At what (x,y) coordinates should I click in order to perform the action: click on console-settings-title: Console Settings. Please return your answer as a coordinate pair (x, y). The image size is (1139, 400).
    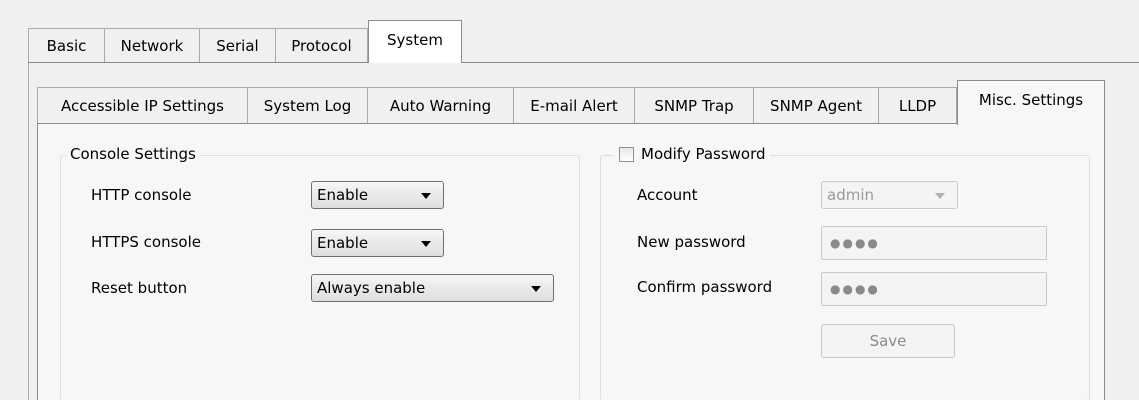
    Looking at the image, I should click on (133, 154).